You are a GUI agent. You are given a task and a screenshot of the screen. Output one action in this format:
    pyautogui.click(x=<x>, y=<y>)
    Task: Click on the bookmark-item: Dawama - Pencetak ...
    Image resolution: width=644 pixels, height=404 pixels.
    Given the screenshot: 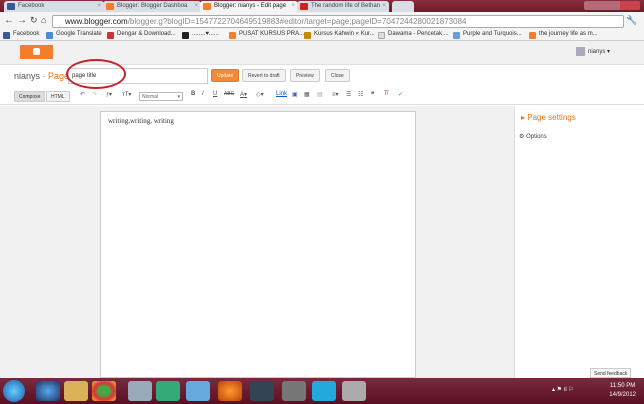 What is the action you would take?
    pyautogui.click(x=413, y=35)
    